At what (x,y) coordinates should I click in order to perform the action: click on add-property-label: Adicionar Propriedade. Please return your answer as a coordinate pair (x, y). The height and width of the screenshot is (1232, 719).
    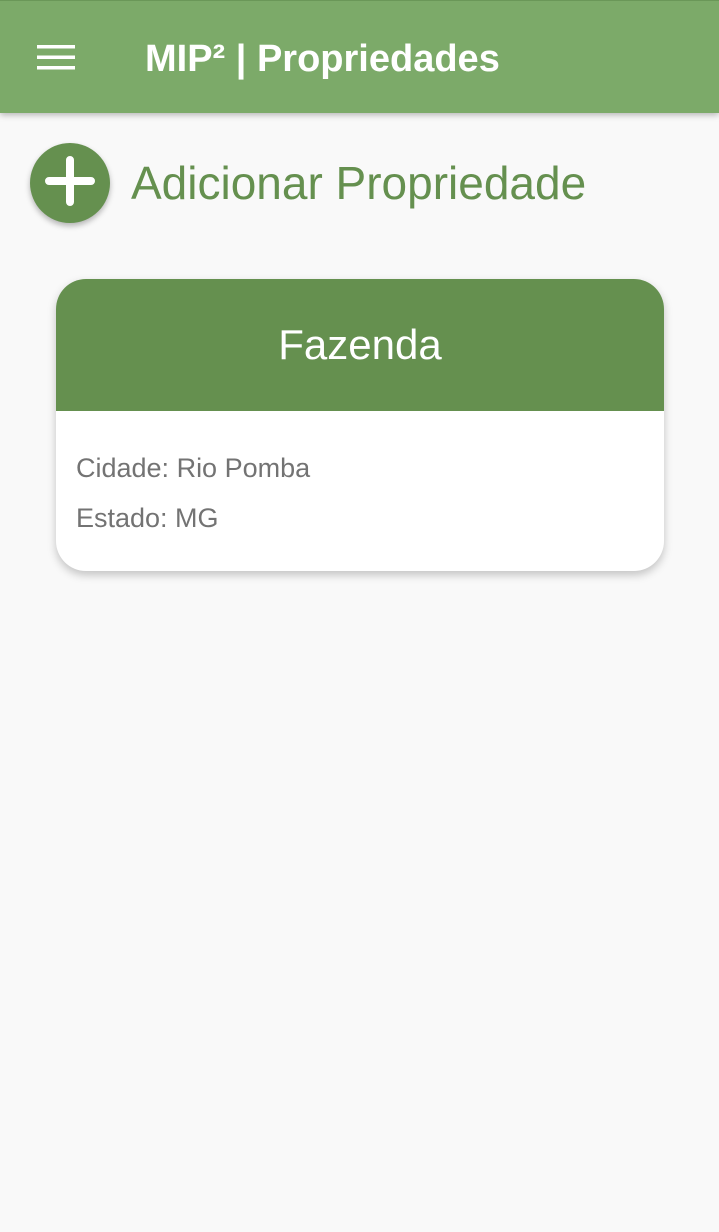
    Looking at the image, I should click on (358, 183).